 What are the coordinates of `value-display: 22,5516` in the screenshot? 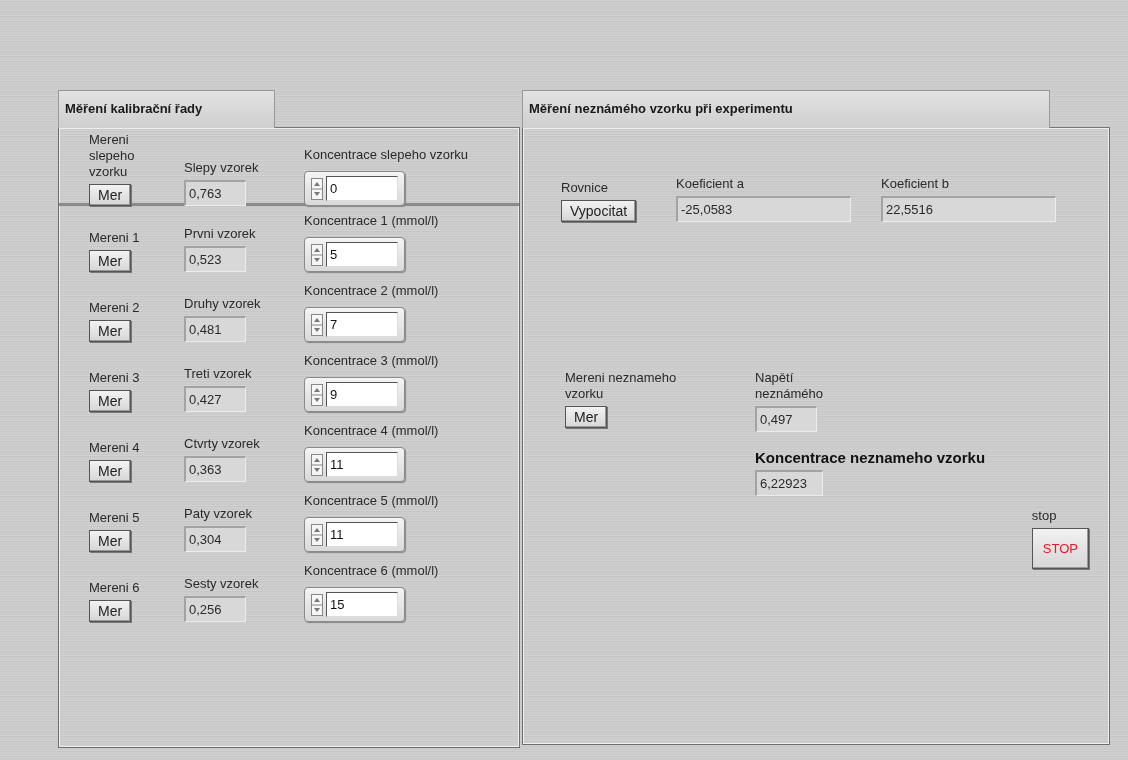 It's located at (968, 209).